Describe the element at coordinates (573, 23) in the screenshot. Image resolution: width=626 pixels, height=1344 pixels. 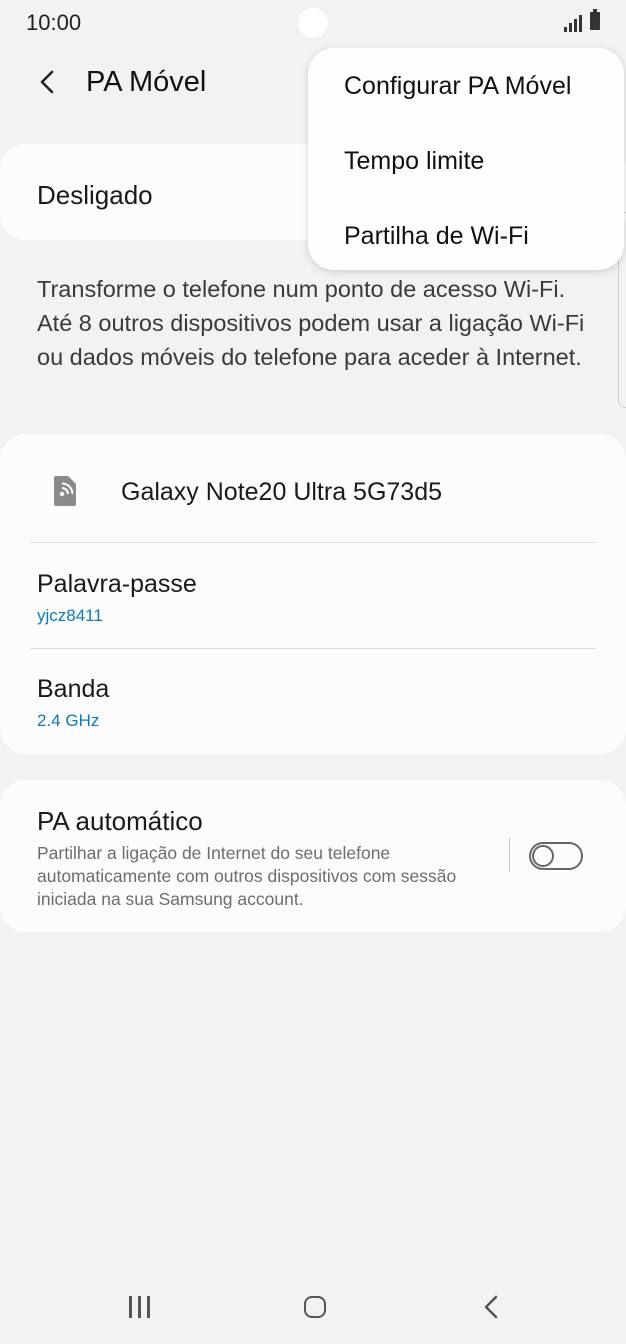
I see `signal-icon` at that location.